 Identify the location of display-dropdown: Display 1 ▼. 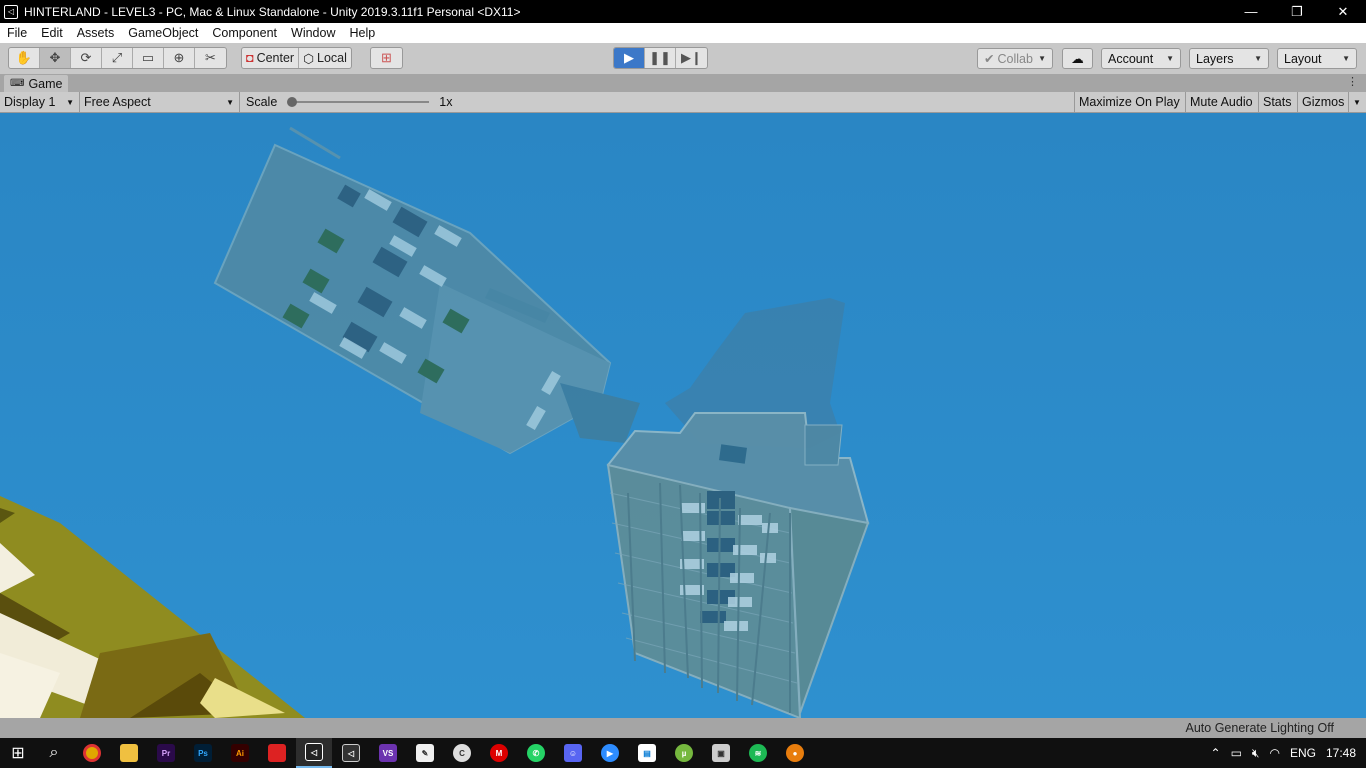
(40, 102).